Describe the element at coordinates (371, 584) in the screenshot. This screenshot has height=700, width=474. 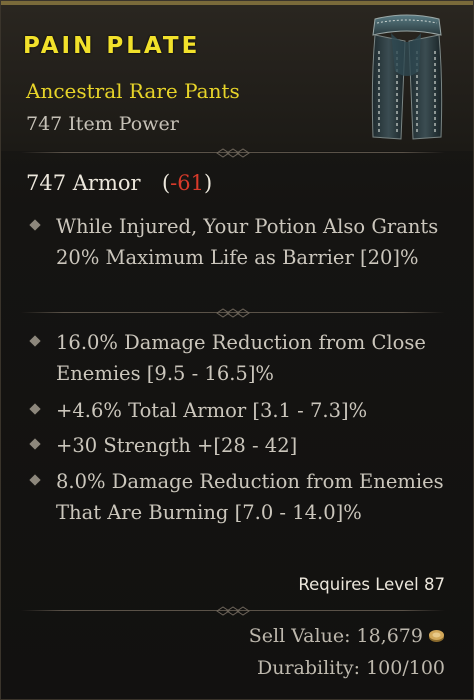
I see `level-requirement: Requires Level 87` at that location.